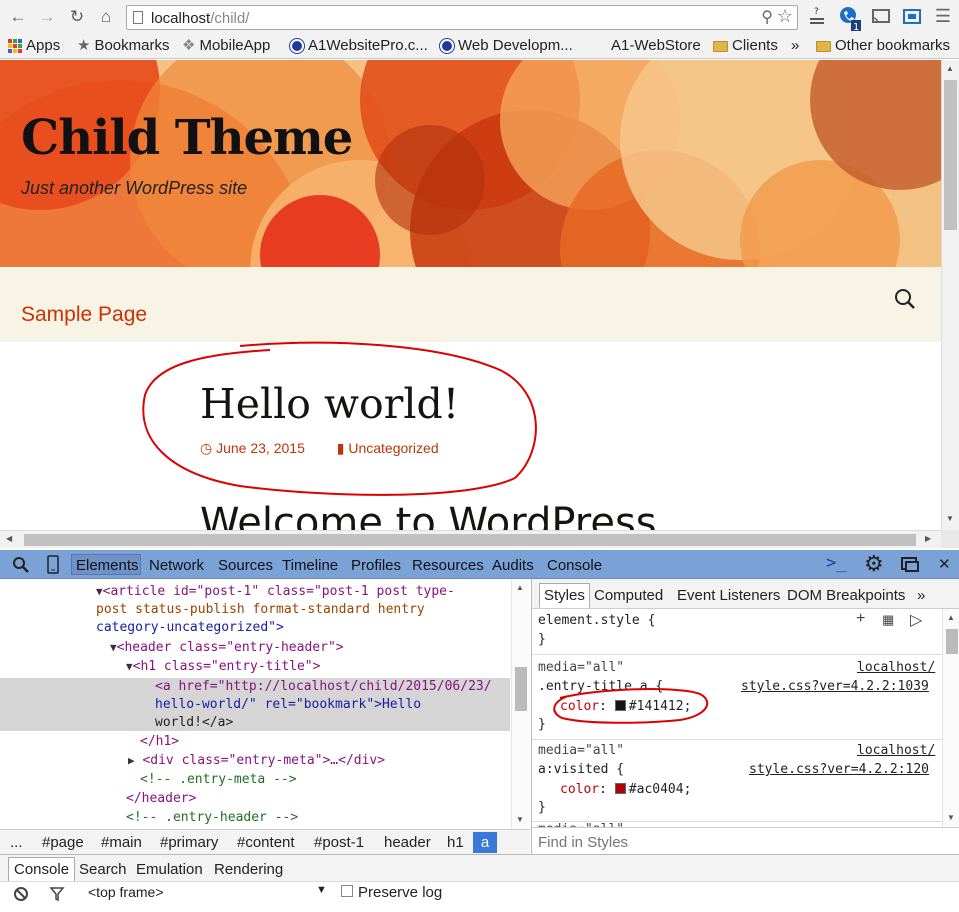  I want to click on rule2-source-file: style.css?ver=4.2.2:120, so click(839, 769).